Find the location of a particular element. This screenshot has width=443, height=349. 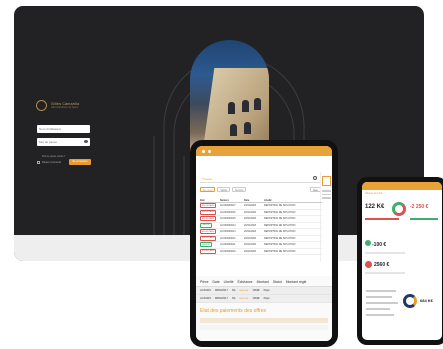

login-button: Se connecter is located at coordinates (80, 162).